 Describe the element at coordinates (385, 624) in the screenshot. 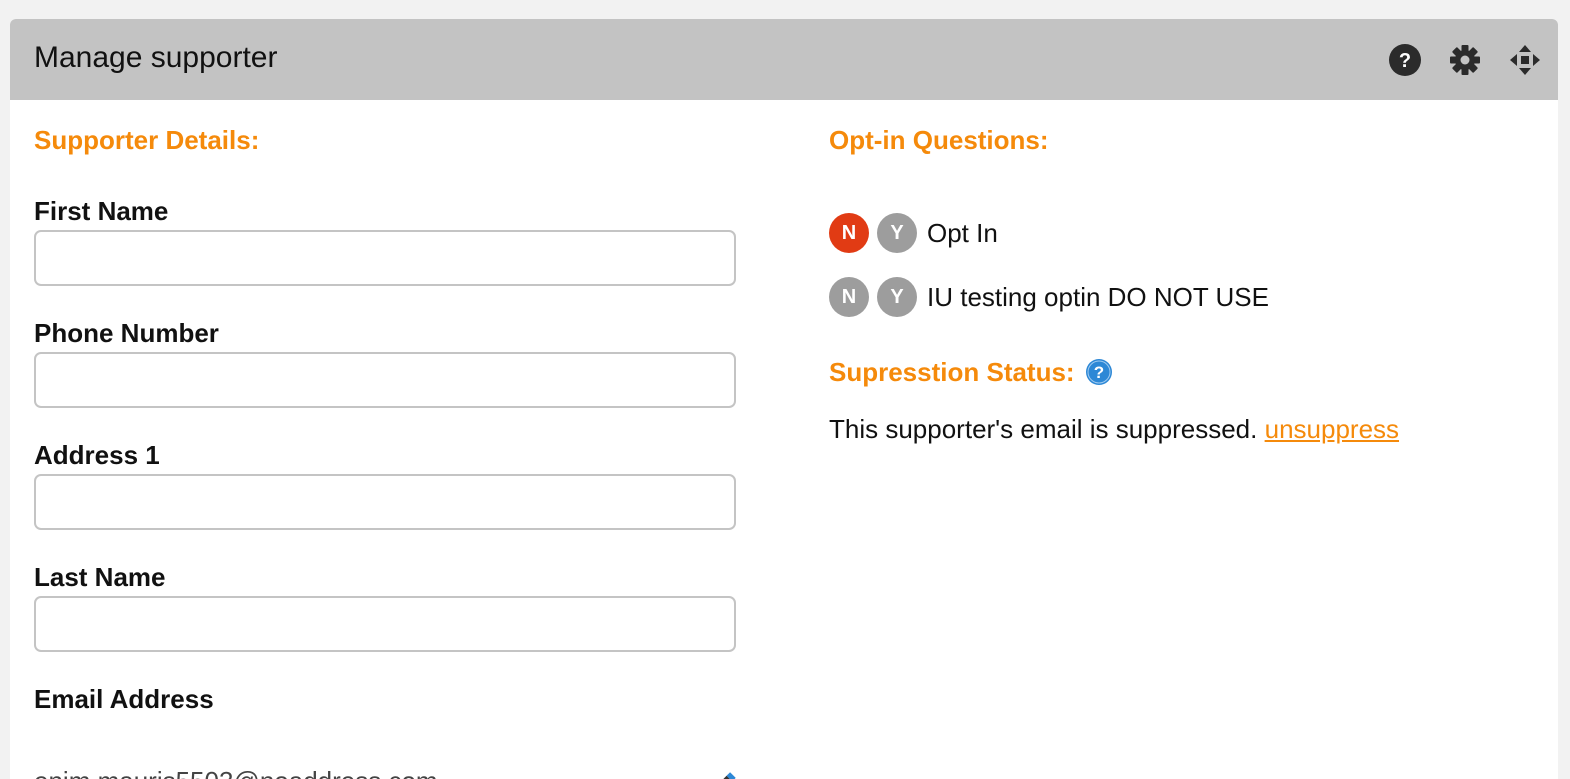

I see `last-name-field` at that location.